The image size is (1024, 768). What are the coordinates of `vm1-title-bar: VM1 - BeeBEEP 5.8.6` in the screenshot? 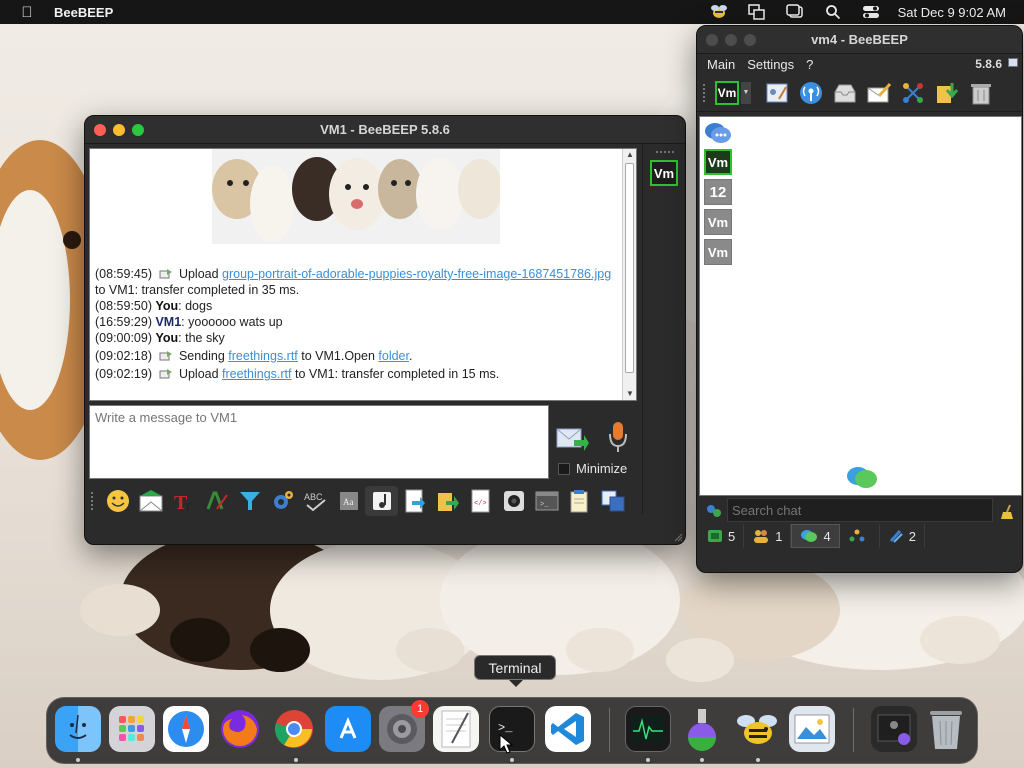 It's located at (385, 130).